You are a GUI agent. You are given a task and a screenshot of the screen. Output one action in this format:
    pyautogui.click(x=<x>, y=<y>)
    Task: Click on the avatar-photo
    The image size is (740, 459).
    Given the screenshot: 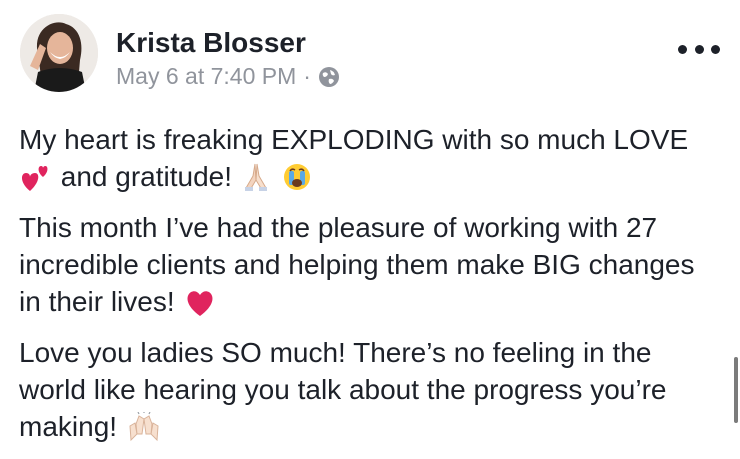 What is the action you would take?
    pyautogui.click(x=59, y=53)
    